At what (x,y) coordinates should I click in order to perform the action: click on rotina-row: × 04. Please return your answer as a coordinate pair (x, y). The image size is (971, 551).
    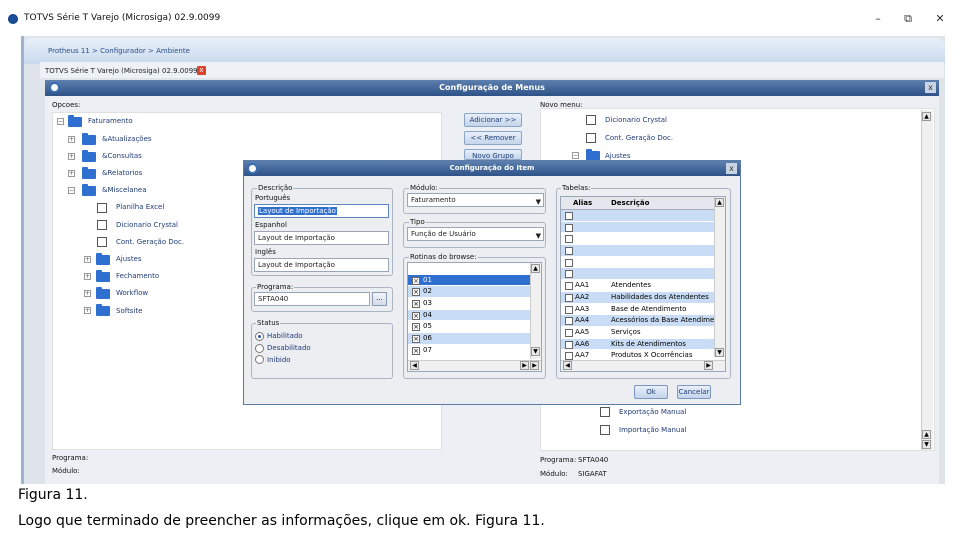
    Looking at the image, I should click on (474, 315).